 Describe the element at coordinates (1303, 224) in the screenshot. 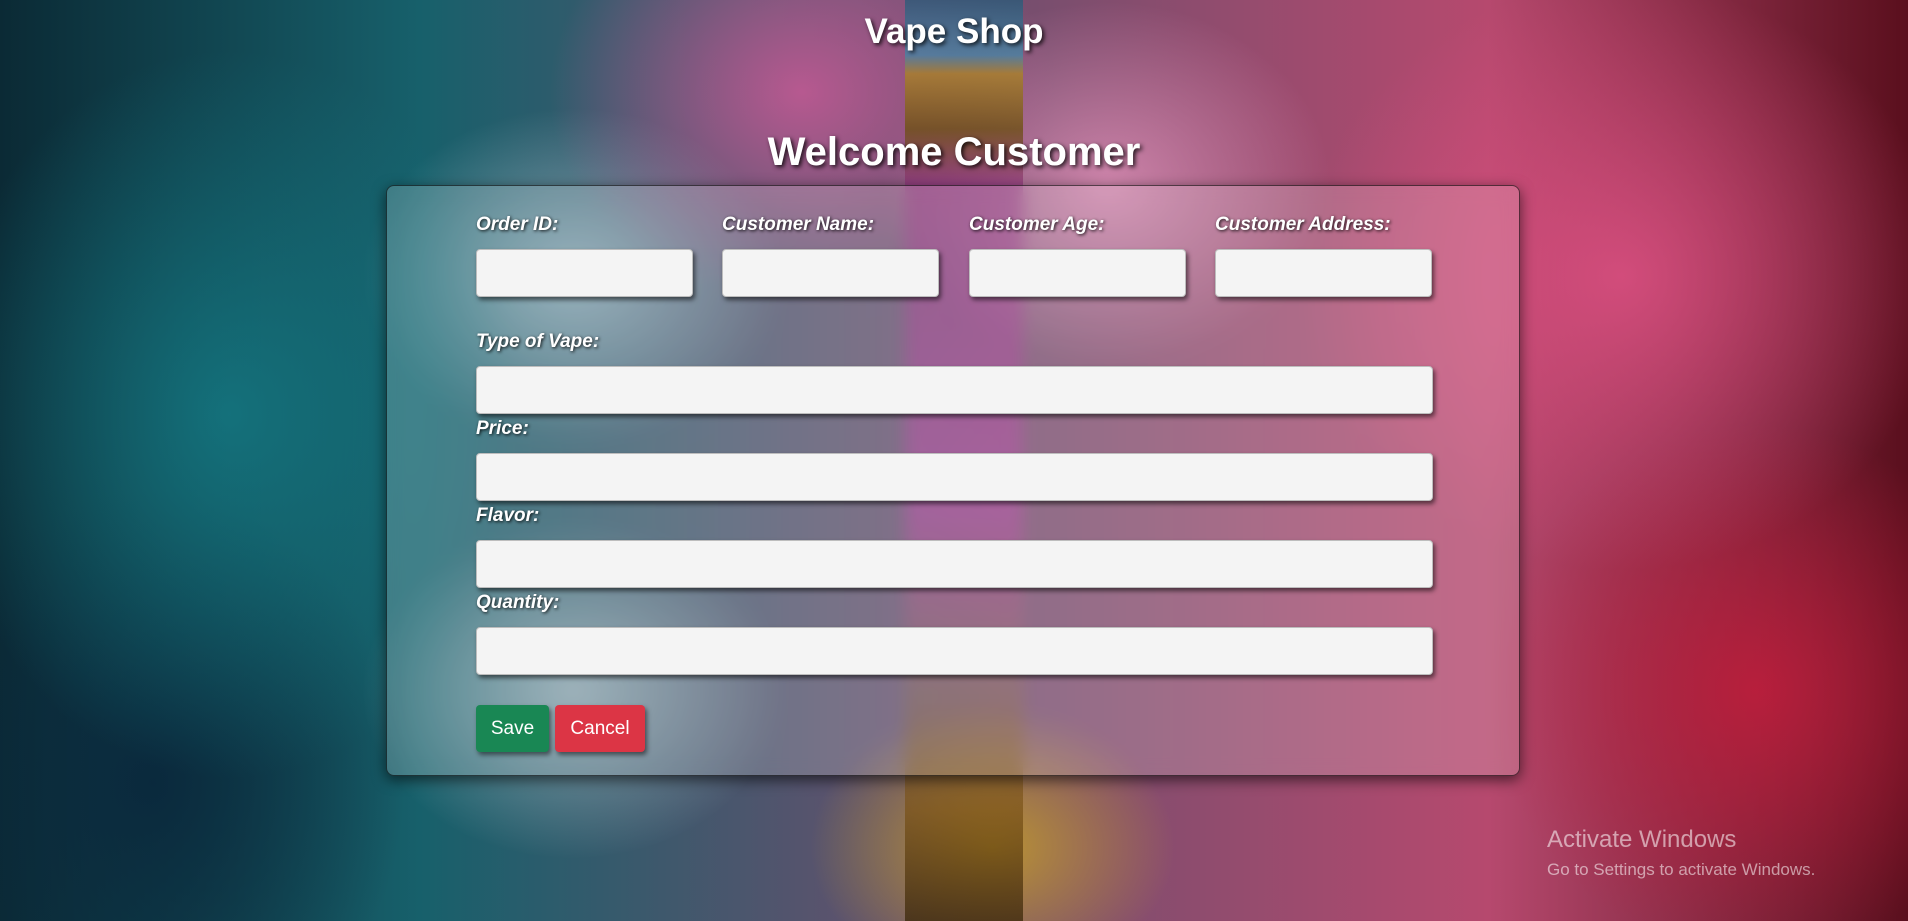

I see `customer-address-label: Customer Address:` at that location.